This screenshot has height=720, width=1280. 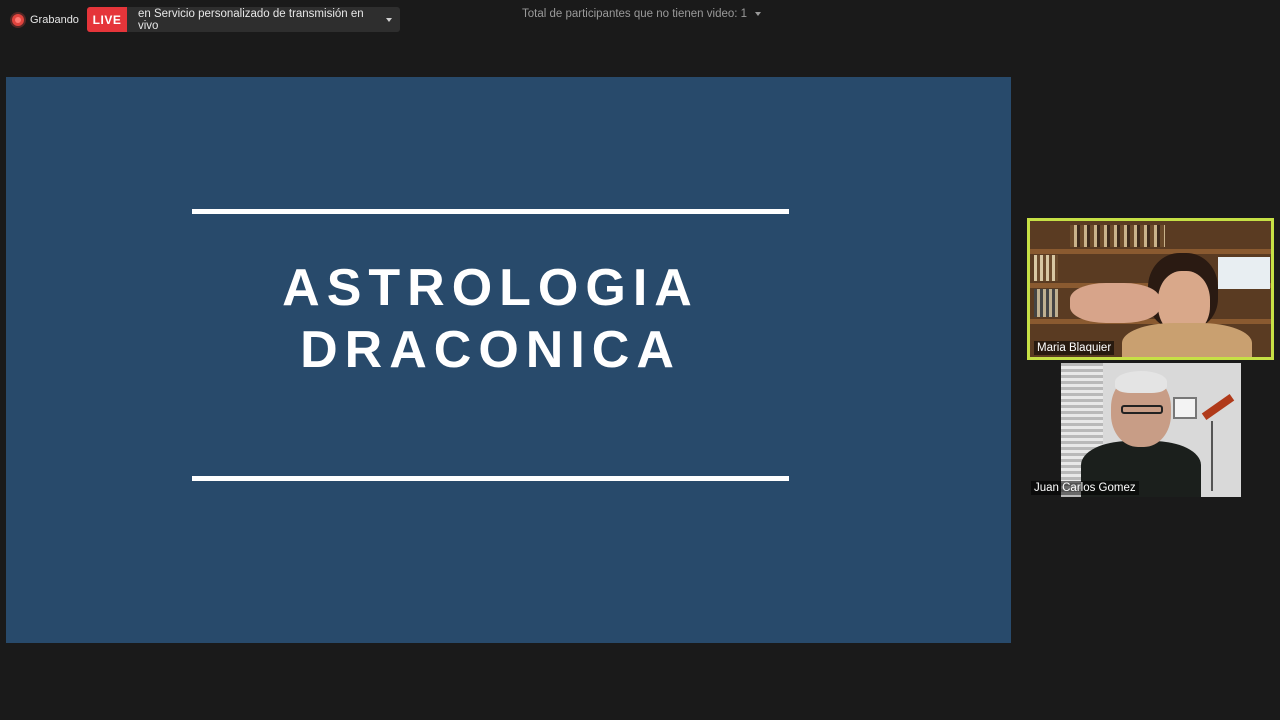 I want to click on telescope, so click(x=1218, y=407).